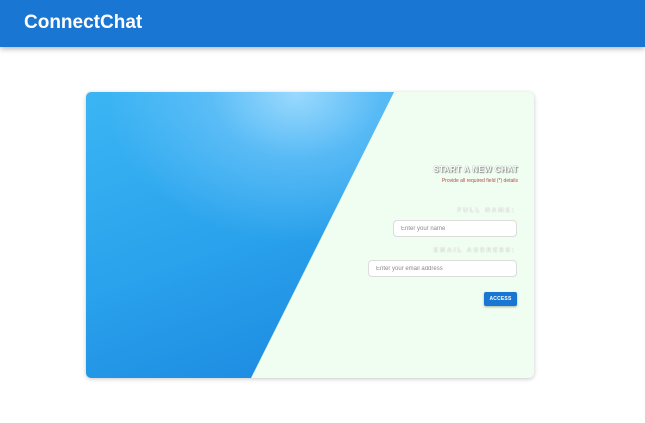  What do you see at coordinates (83, 22) in the screenshot?
I see `app-title: ConnectChat` at bounding box center [83, 22].